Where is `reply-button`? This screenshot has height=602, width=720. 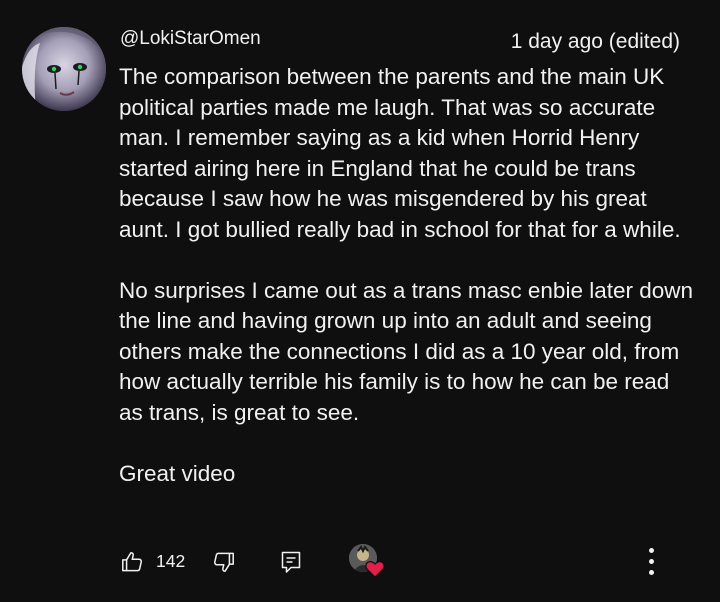 reply-button is located at coordinates (291, 562).